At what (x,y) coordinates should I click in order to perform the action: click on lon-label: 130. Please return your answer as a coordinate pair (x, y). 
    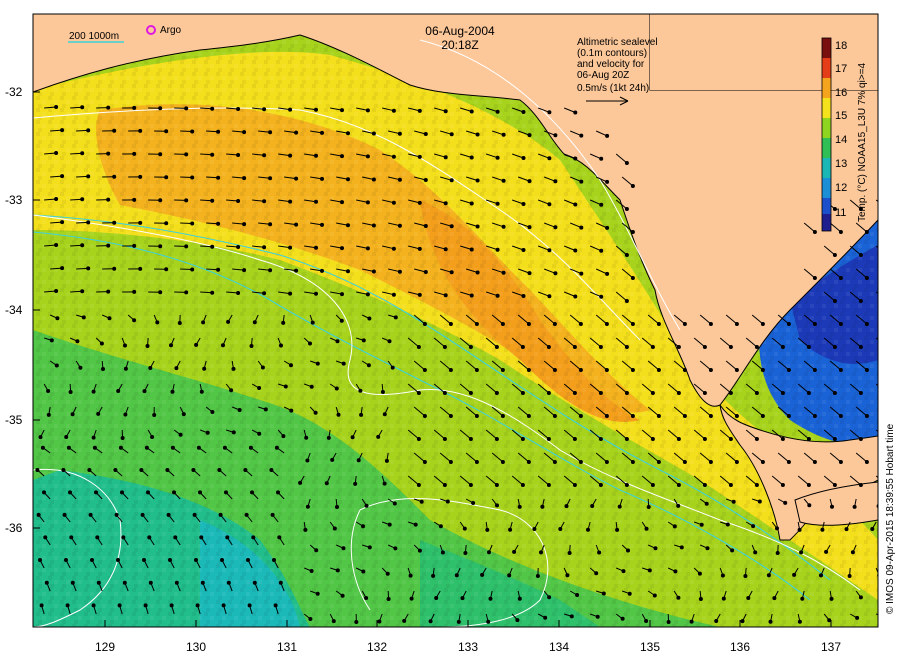
    Looking at the image, I should click on (196, 647).